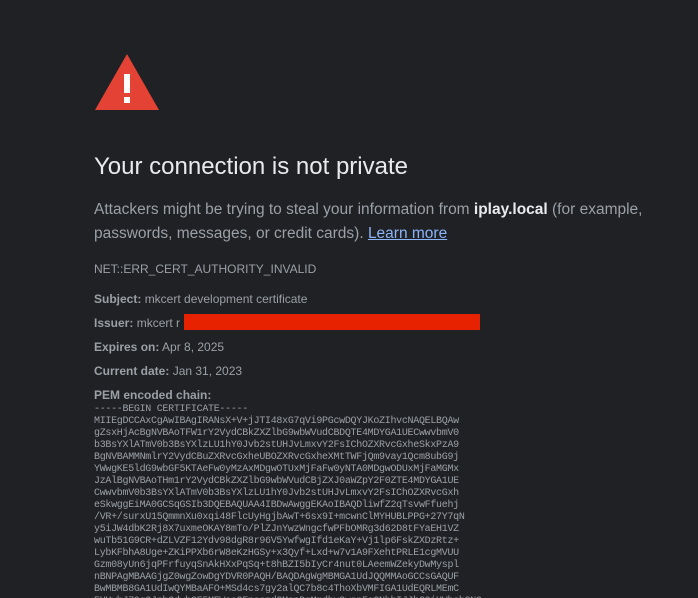  I want to click on current-date-value: Jan 31, 2023, so click(207, 371).